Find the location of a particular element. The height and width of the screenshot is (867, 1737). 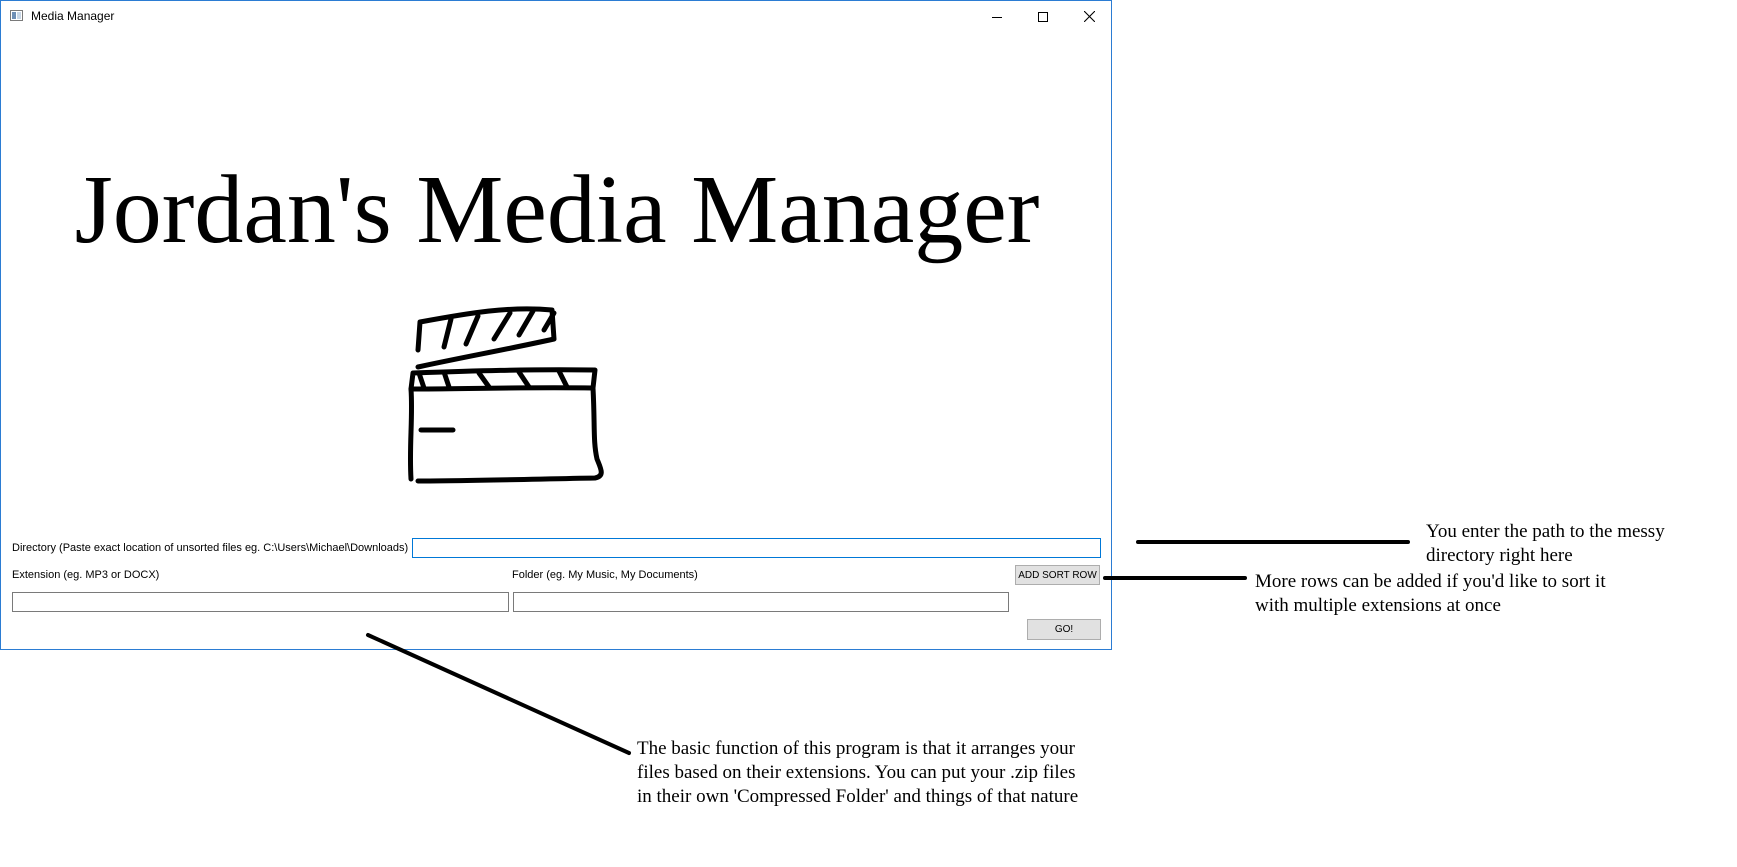

directory-annotation-line: directory right here is located at coordinates (1499, 555).